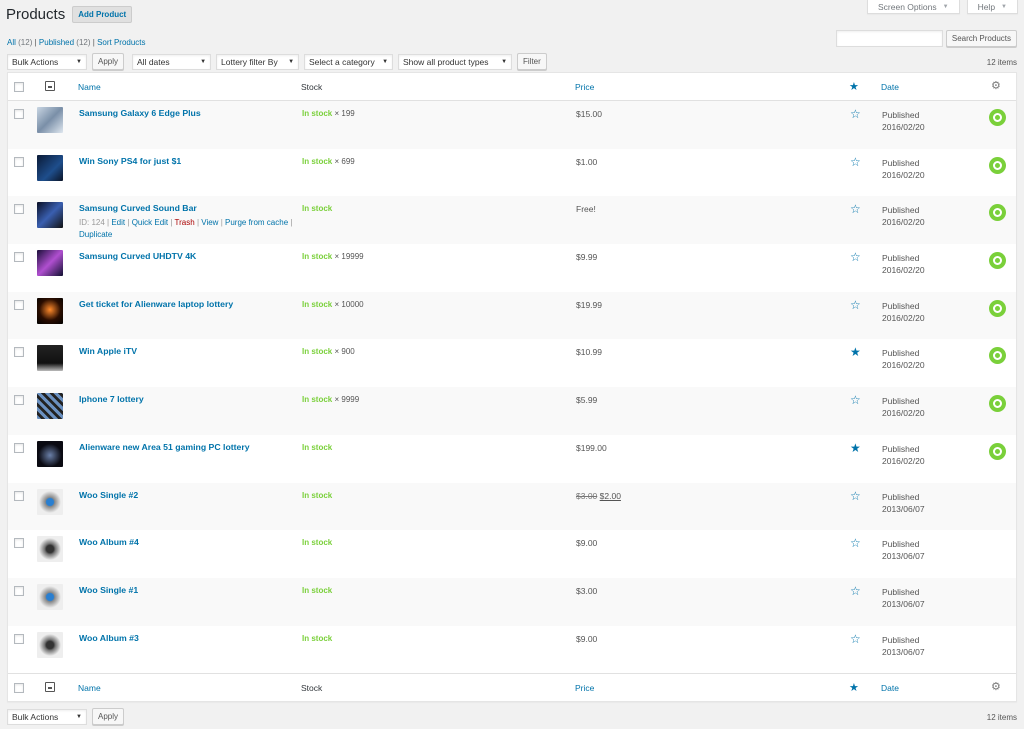 Image resolution: width=1024 pixels, height=729 pixels. What do you see at coordinates (981, 38) in the screenshot?
I see `search-products-button: Search Products` at bounding box center [981, 38].